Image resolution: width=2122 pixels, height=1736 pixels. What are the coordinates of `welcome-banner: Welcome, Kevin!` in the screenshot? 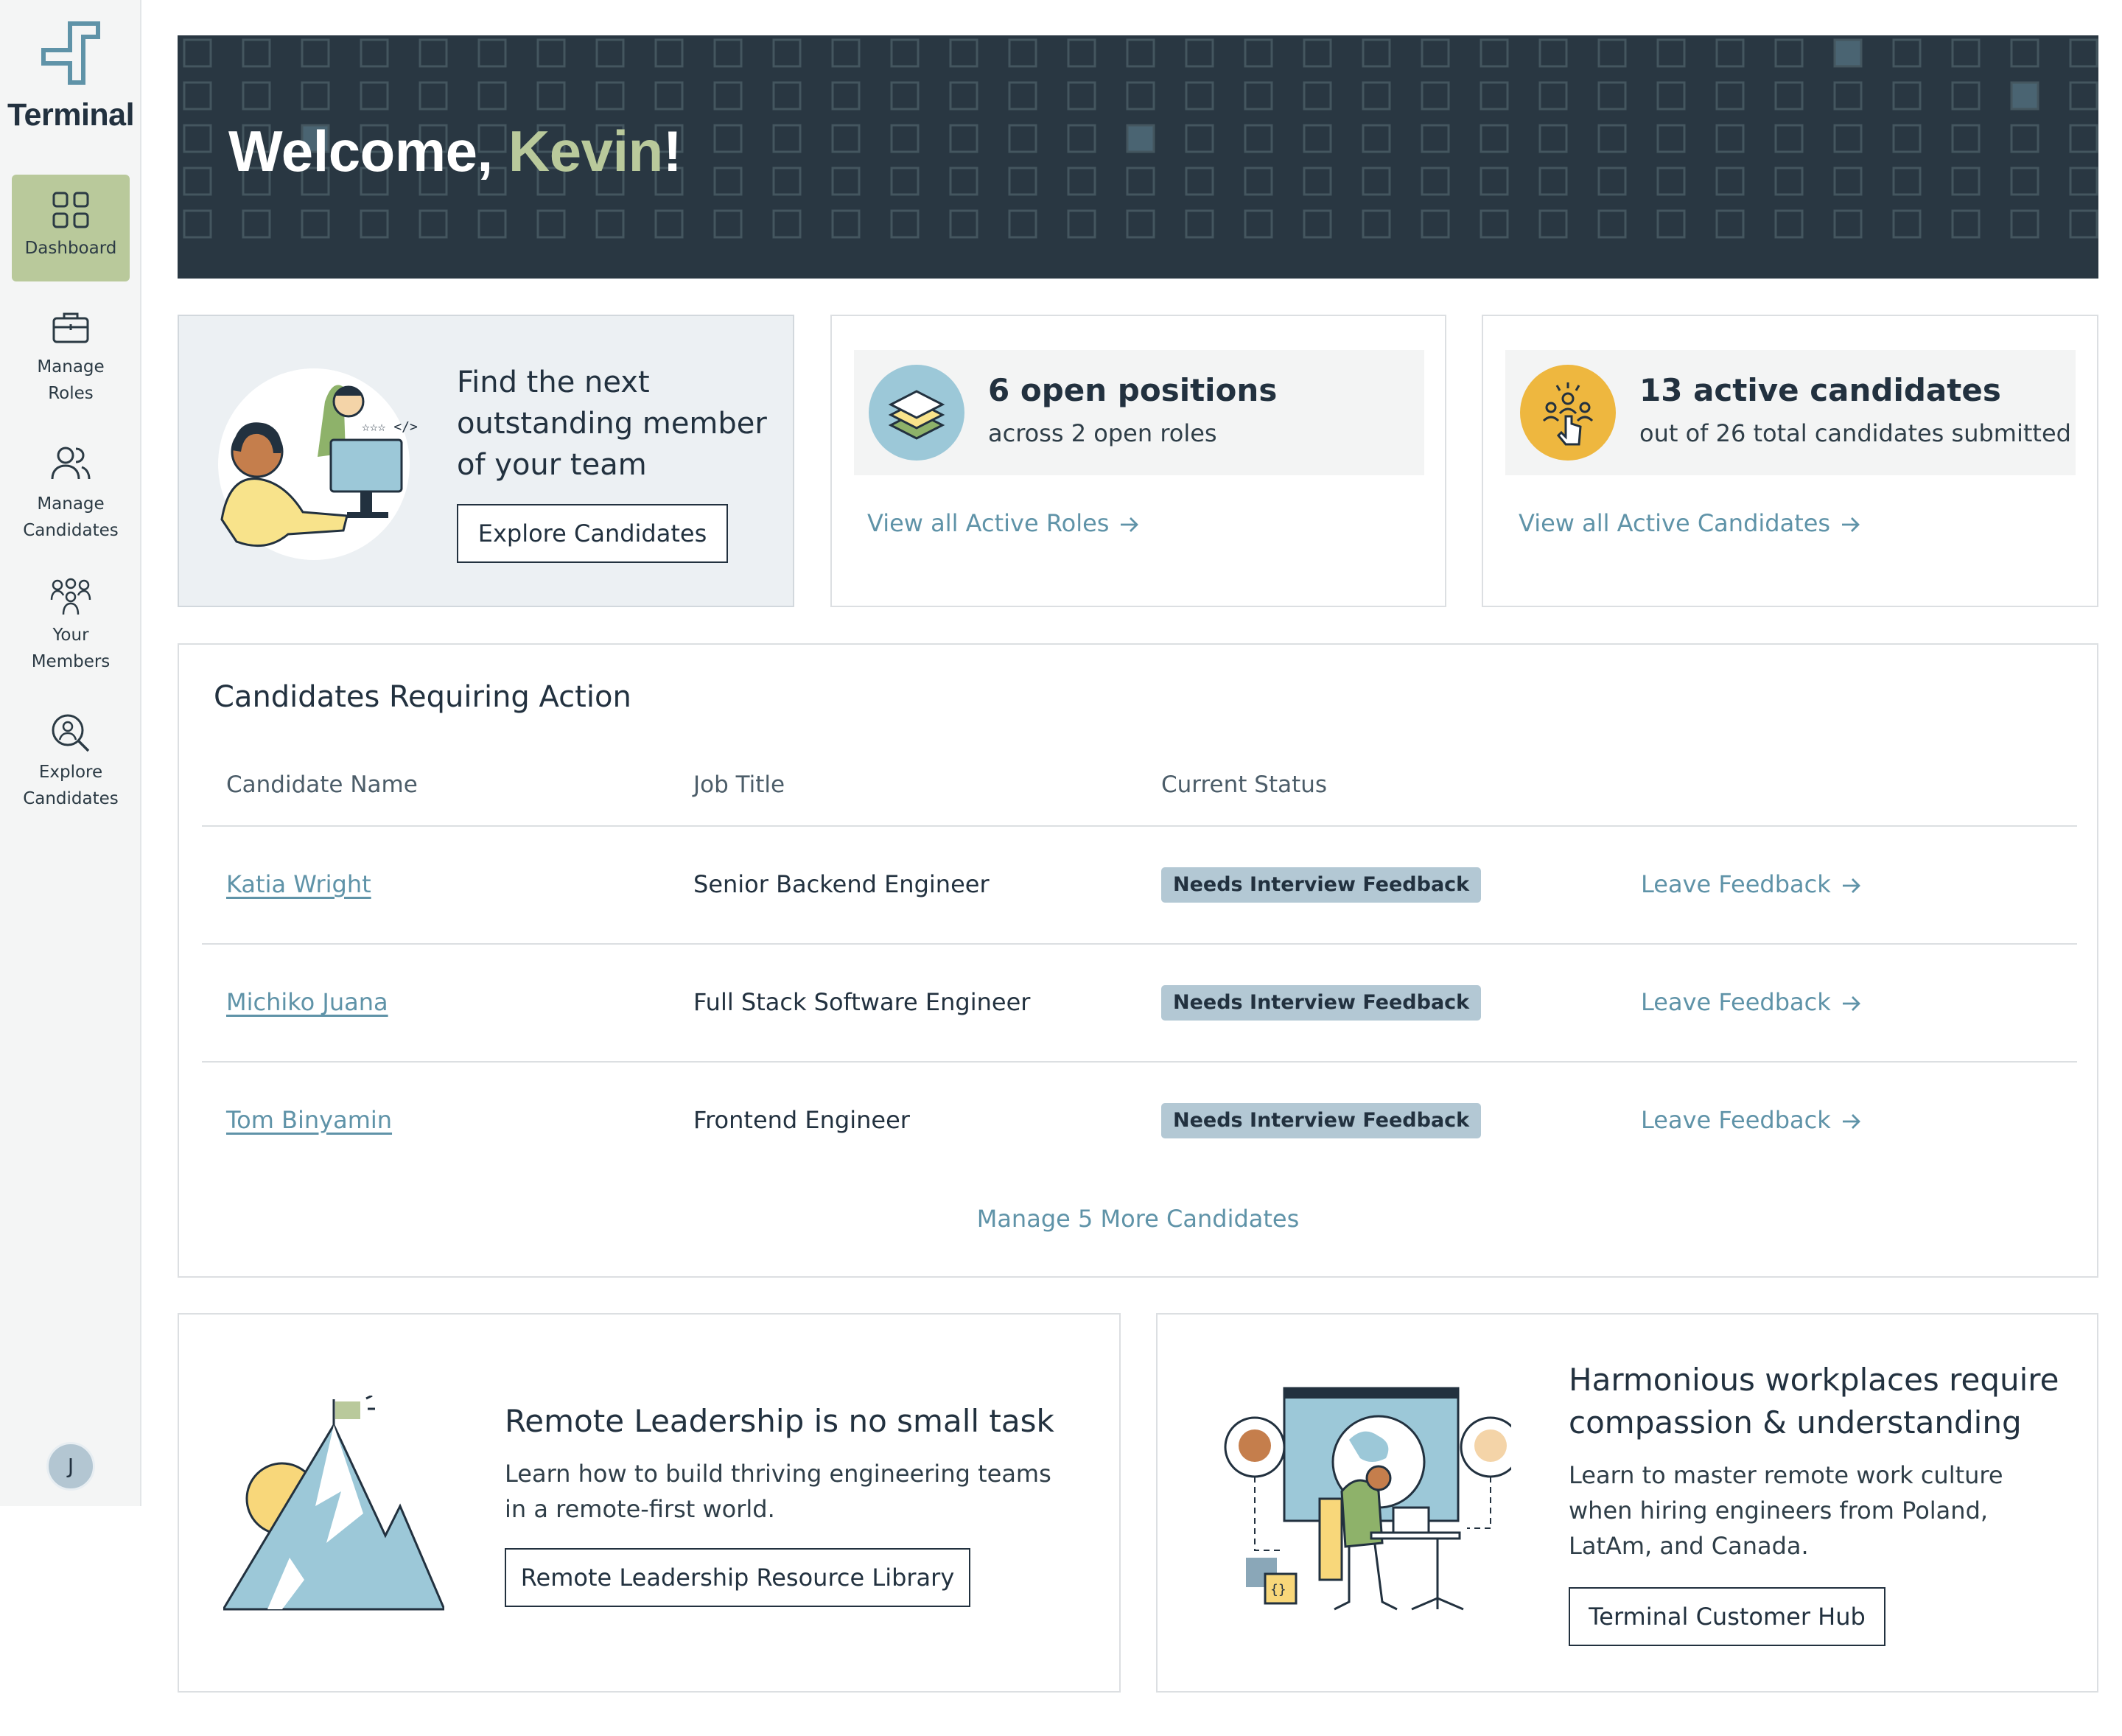 It's located at (1138, 157).